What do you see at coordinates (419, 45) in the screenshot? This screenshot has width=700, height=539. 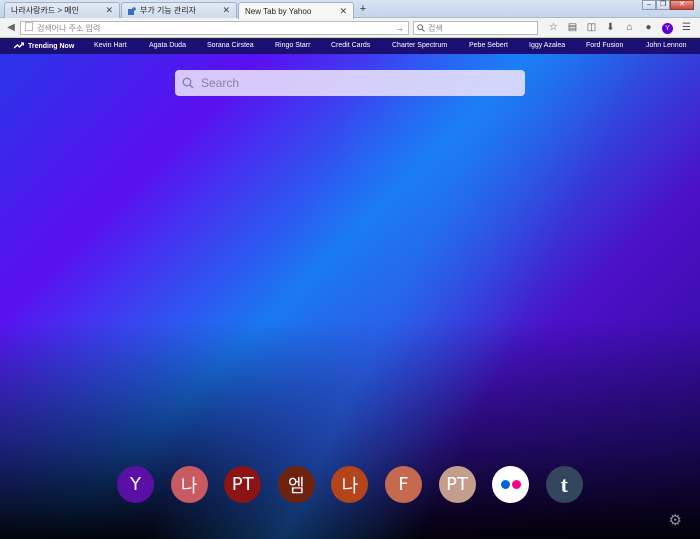 I see `trending-item: Charter Spectrum` at bounding box center [419, 45].